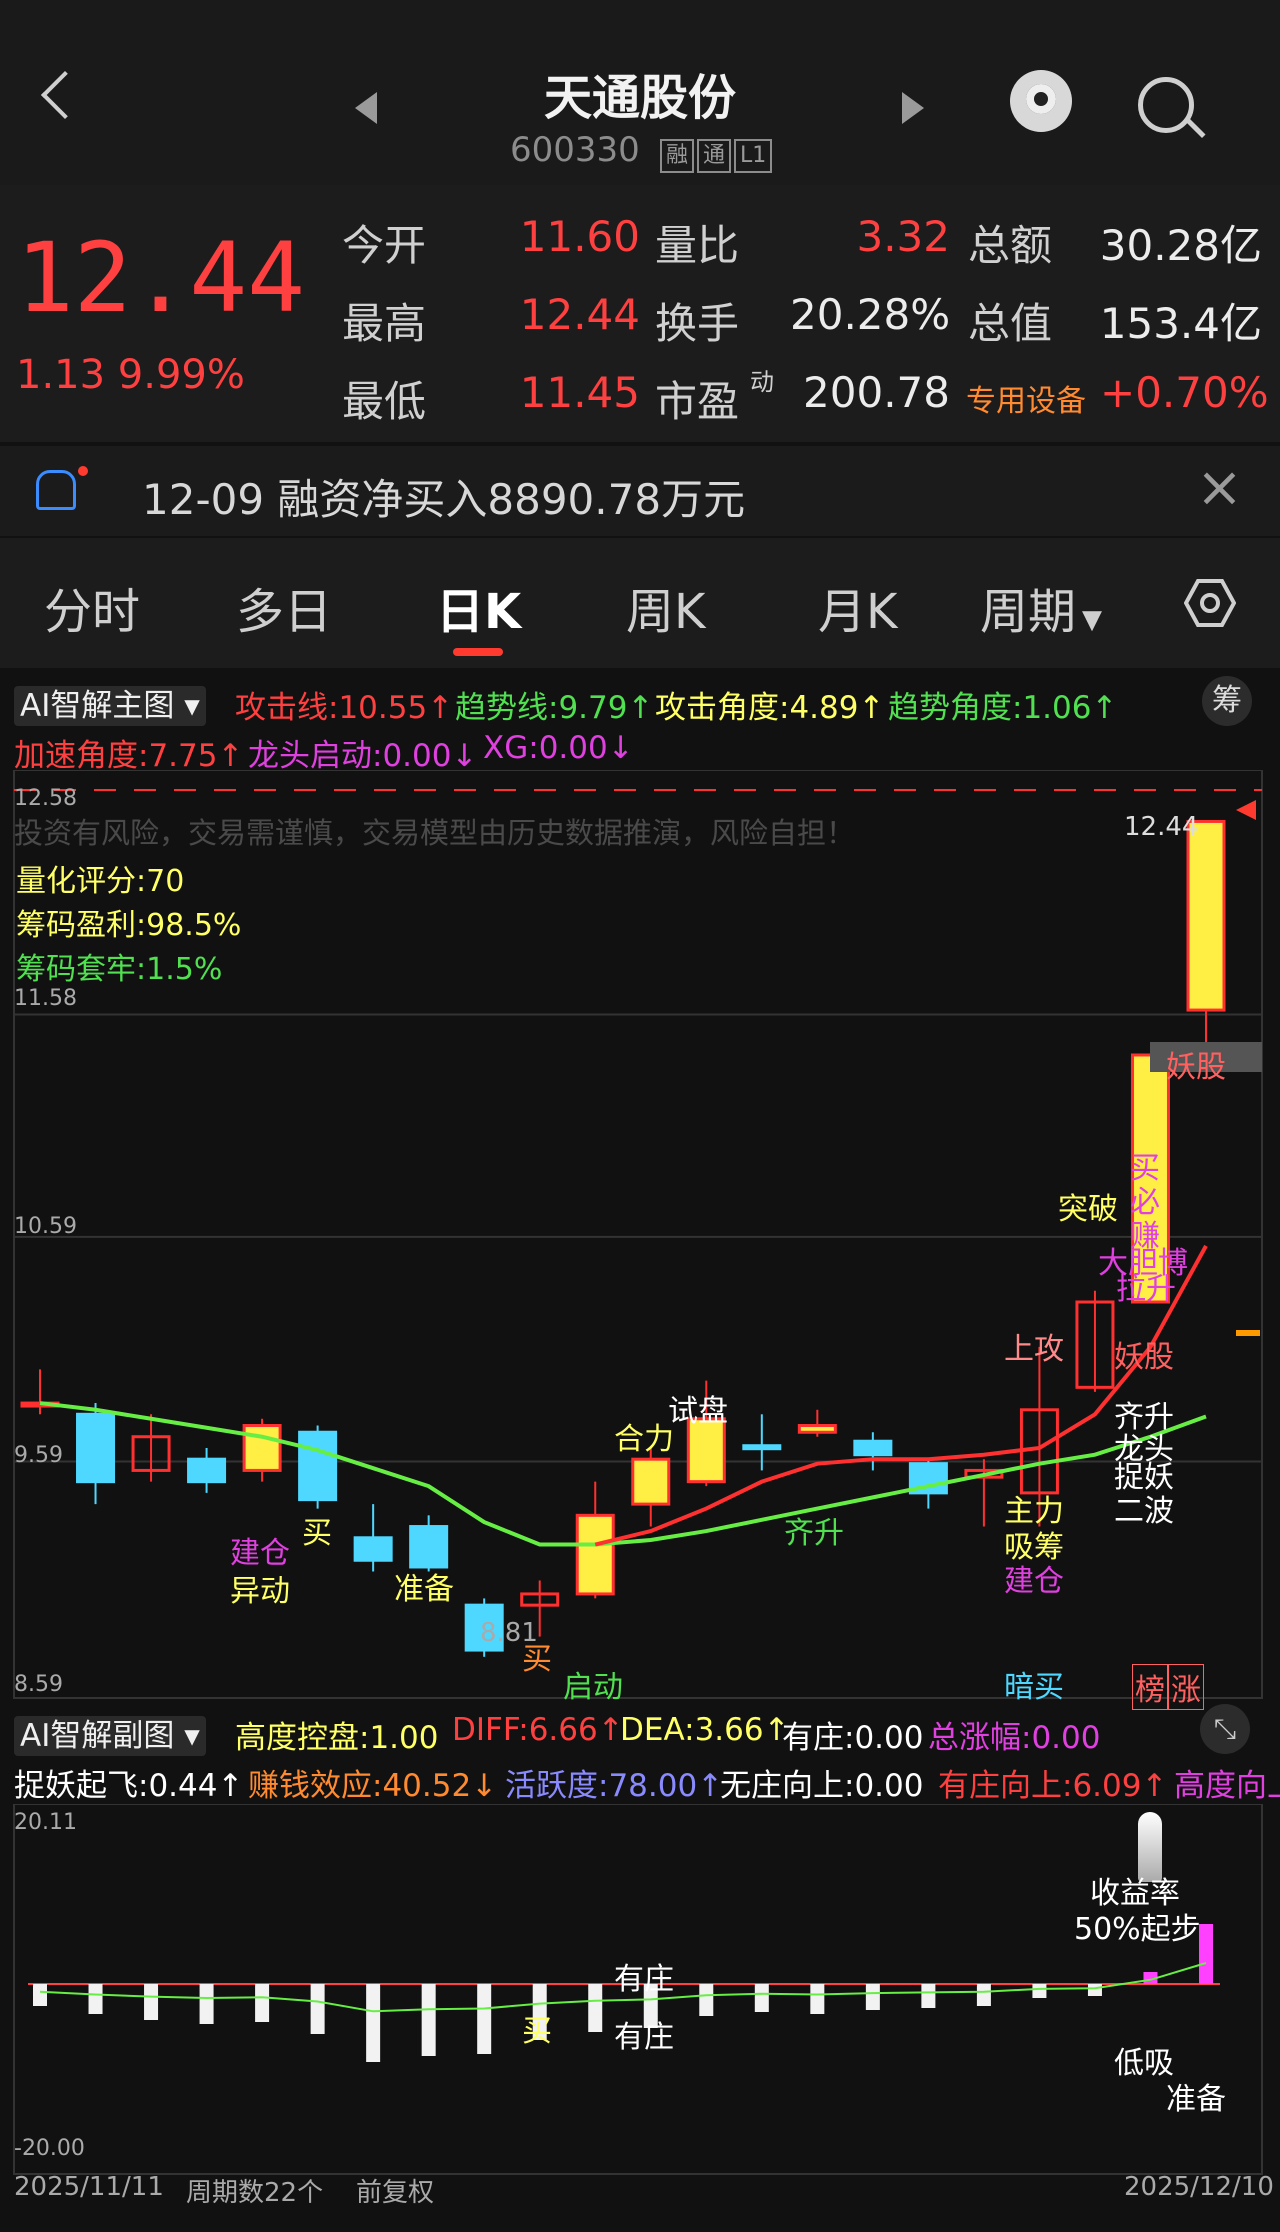 This screenshot has height=2232, width=1280. I want to click on margin-badge: 融, so click(677, 156).